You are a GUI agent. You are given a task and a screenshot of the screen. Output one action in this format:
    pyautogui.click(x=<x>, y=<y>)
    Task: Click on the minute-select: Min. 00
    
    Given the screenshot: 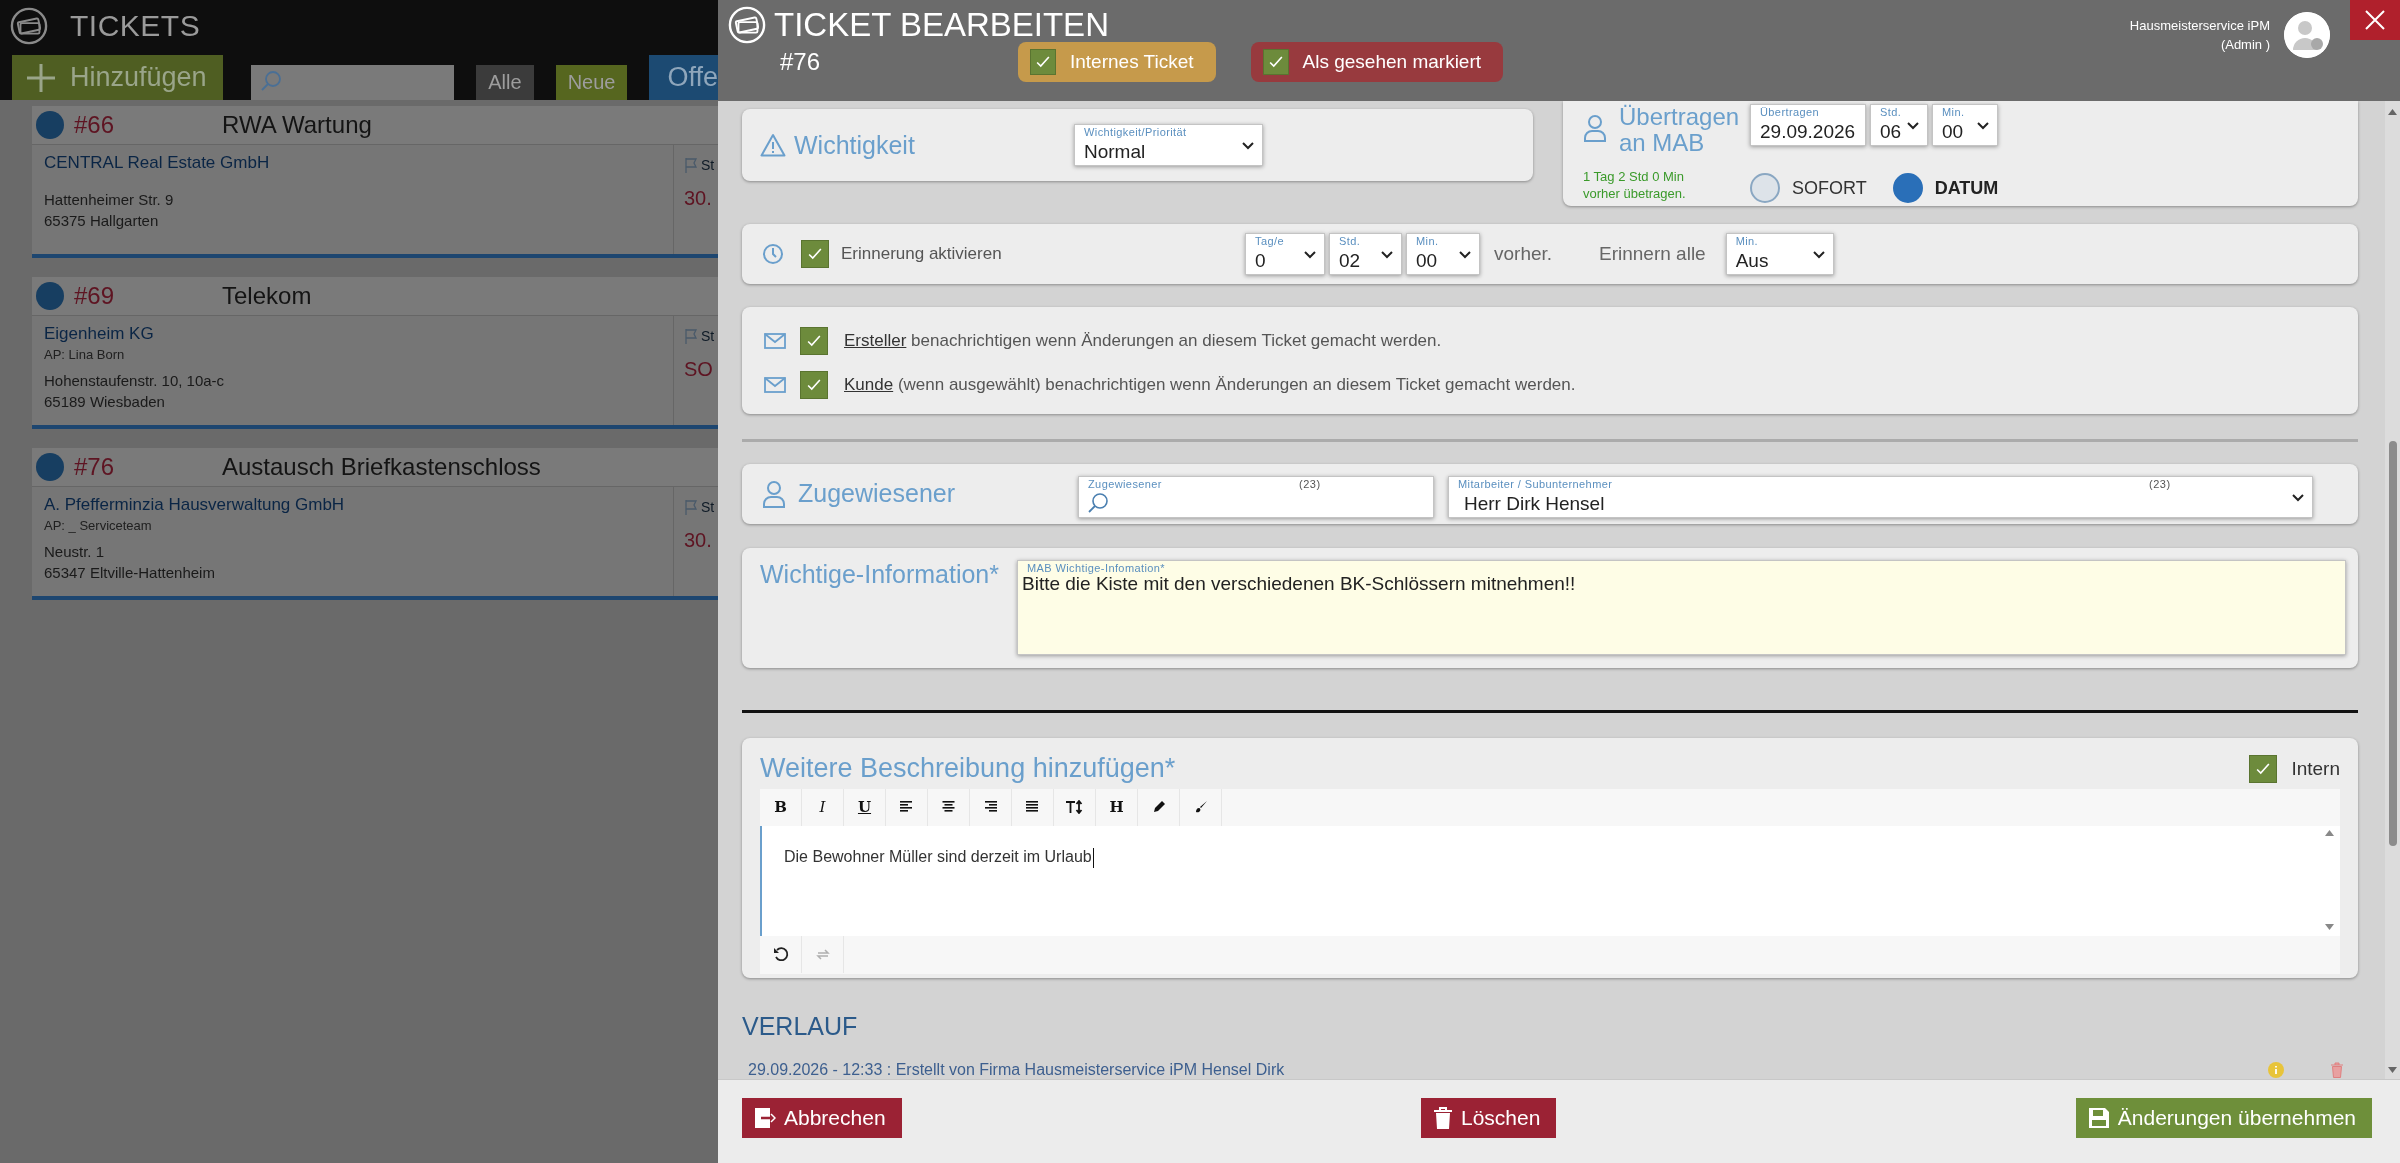 What is the action you would take?
    pyautogui.click(x=1965, y=125)
    